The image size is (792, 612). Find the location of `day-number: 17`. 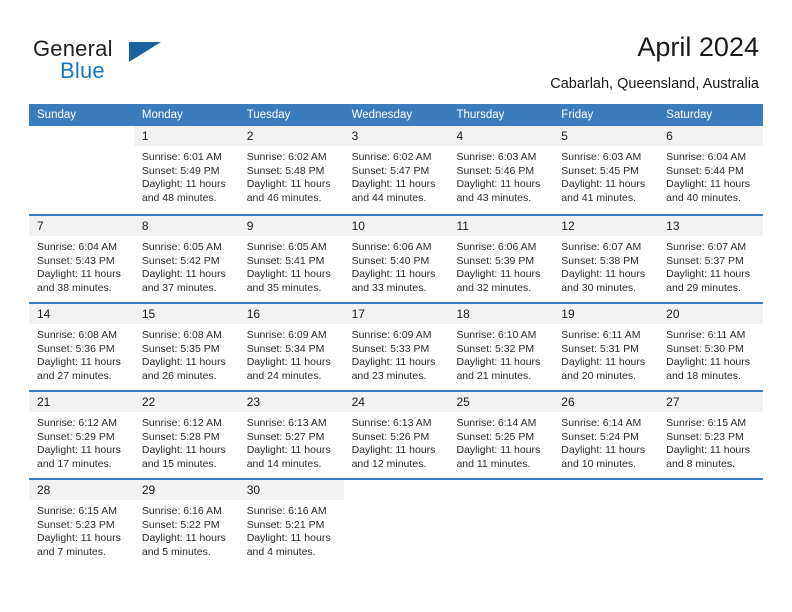

day-number: 17 is located at coordinates (396, 314).